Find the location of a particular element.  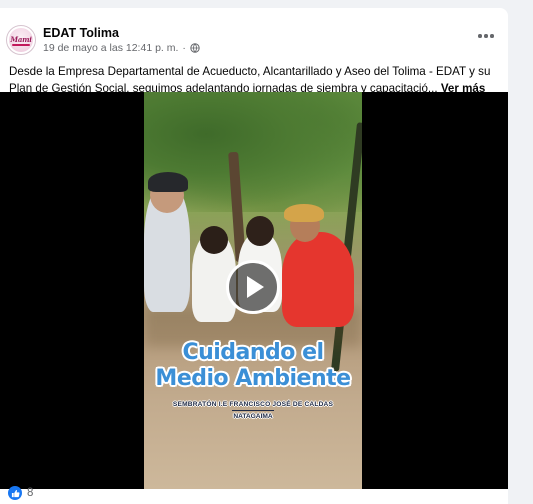

page-avatar: Mami is located at coordinates (21, 40).